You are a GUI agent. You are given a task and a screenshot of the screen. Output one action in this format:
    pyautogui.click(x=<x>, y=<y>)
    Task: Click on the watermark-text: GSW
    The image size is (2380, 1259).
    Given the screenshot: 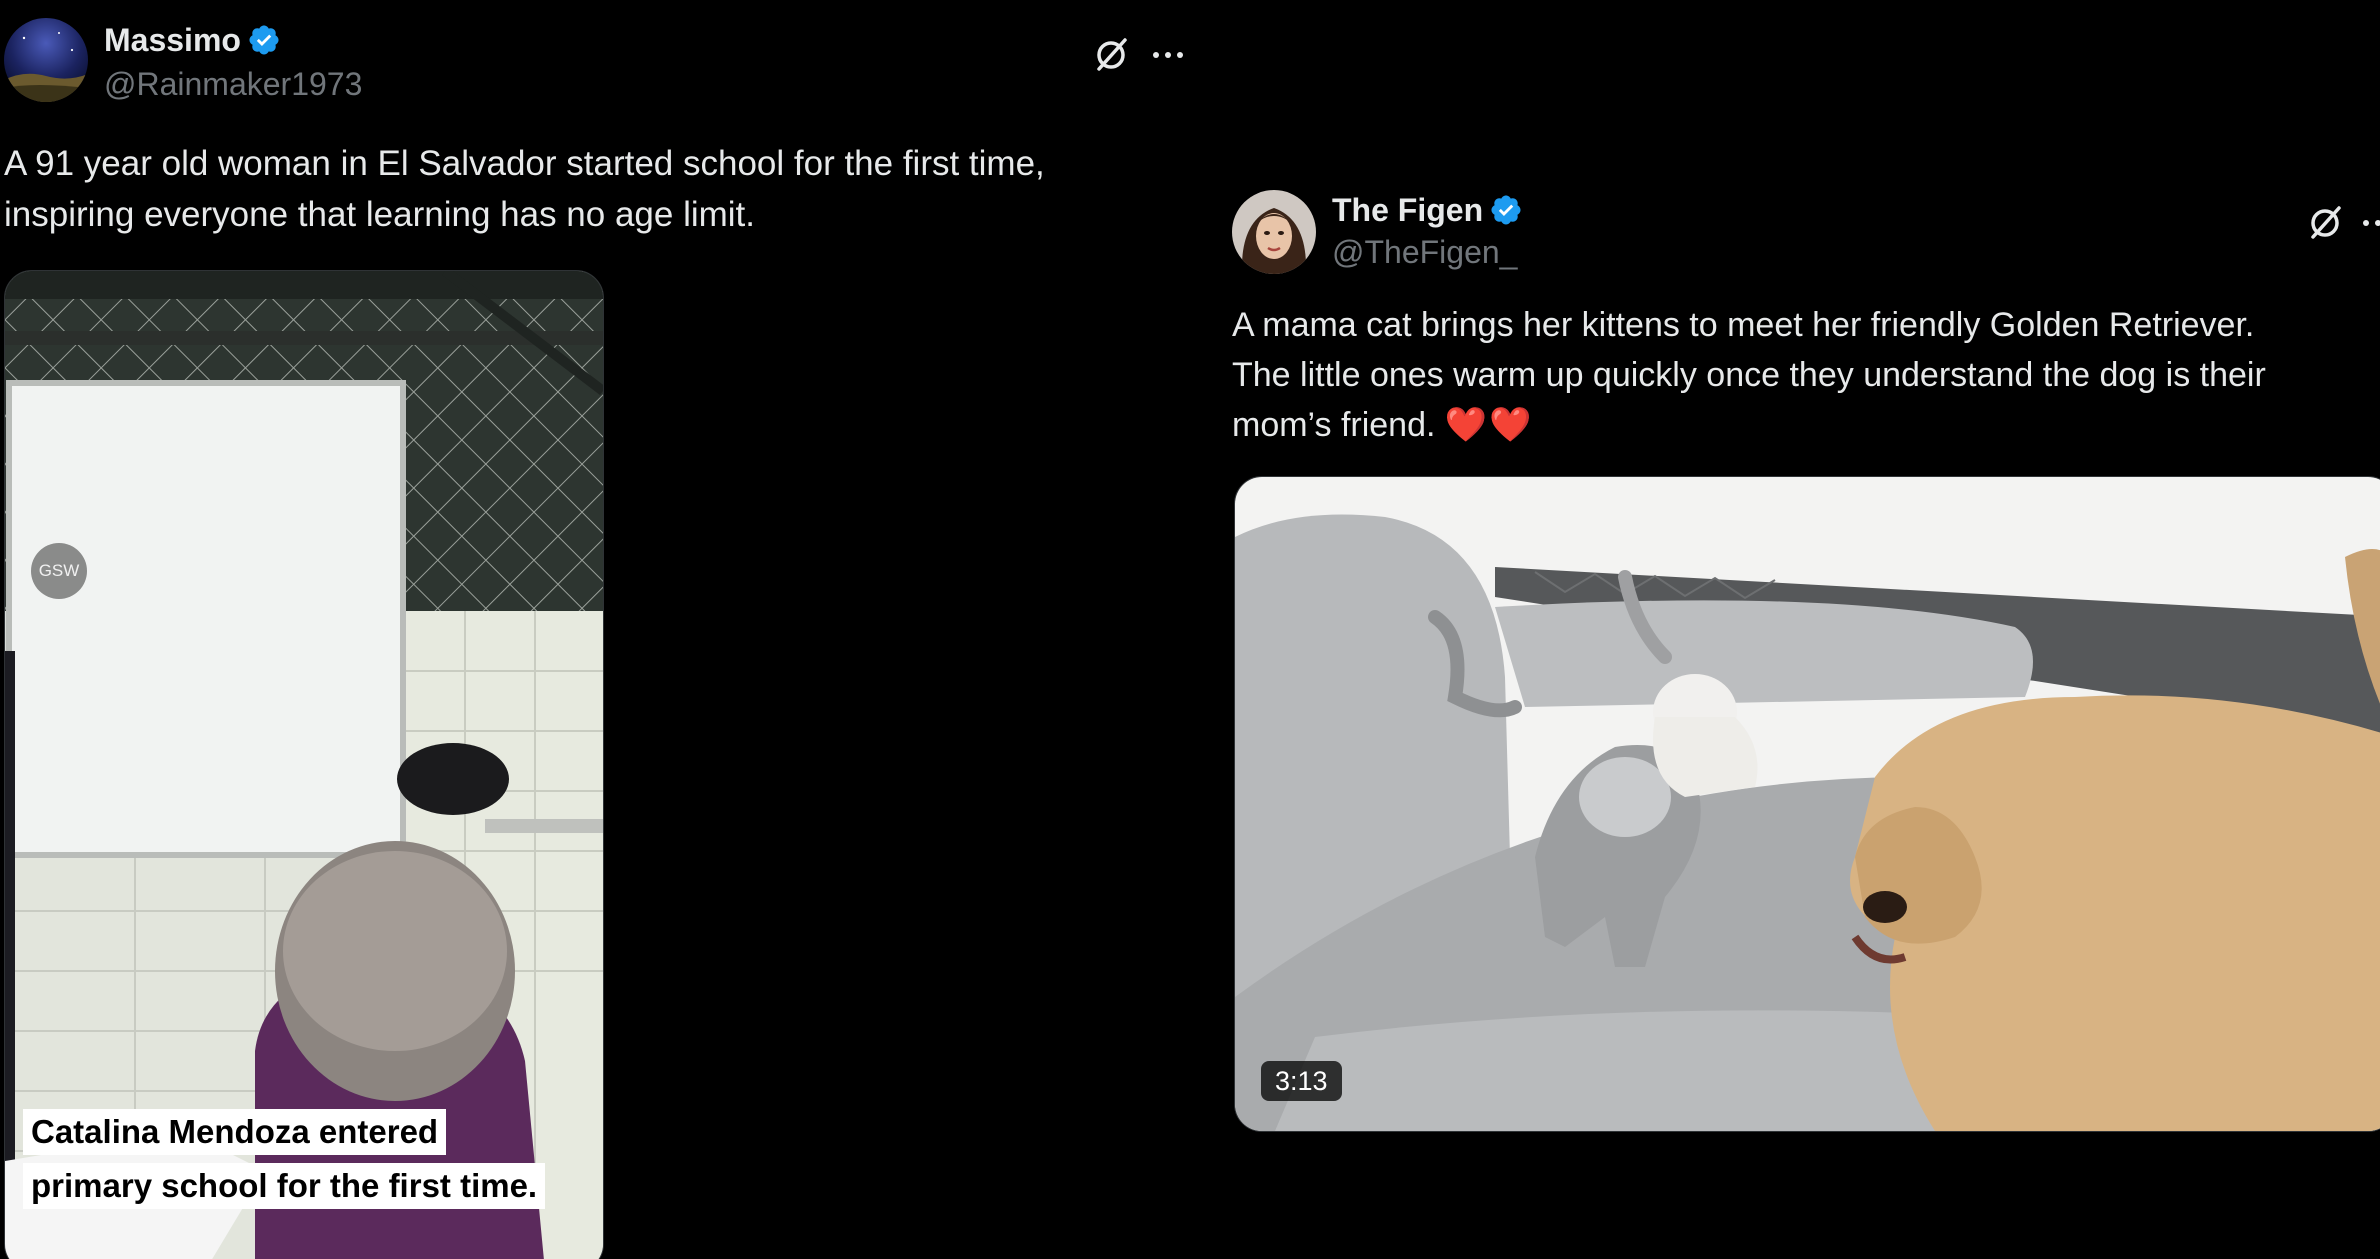 What is the action you would take?
    pyautogui.click(x=59, y=570)
    